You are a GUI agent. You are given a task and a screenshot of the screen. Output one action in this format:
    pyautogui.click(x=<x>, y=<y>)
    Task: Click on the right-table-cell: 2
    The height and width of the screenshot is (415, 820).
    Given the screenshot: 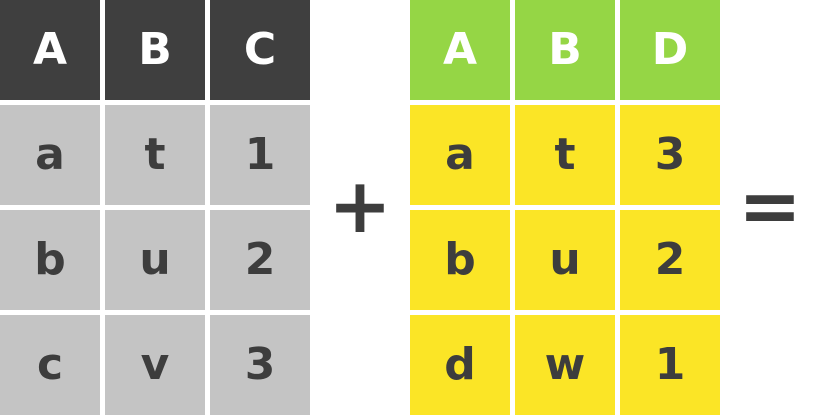 What is the action you would take?
    pyautogui.click(x=670, y=260)
    